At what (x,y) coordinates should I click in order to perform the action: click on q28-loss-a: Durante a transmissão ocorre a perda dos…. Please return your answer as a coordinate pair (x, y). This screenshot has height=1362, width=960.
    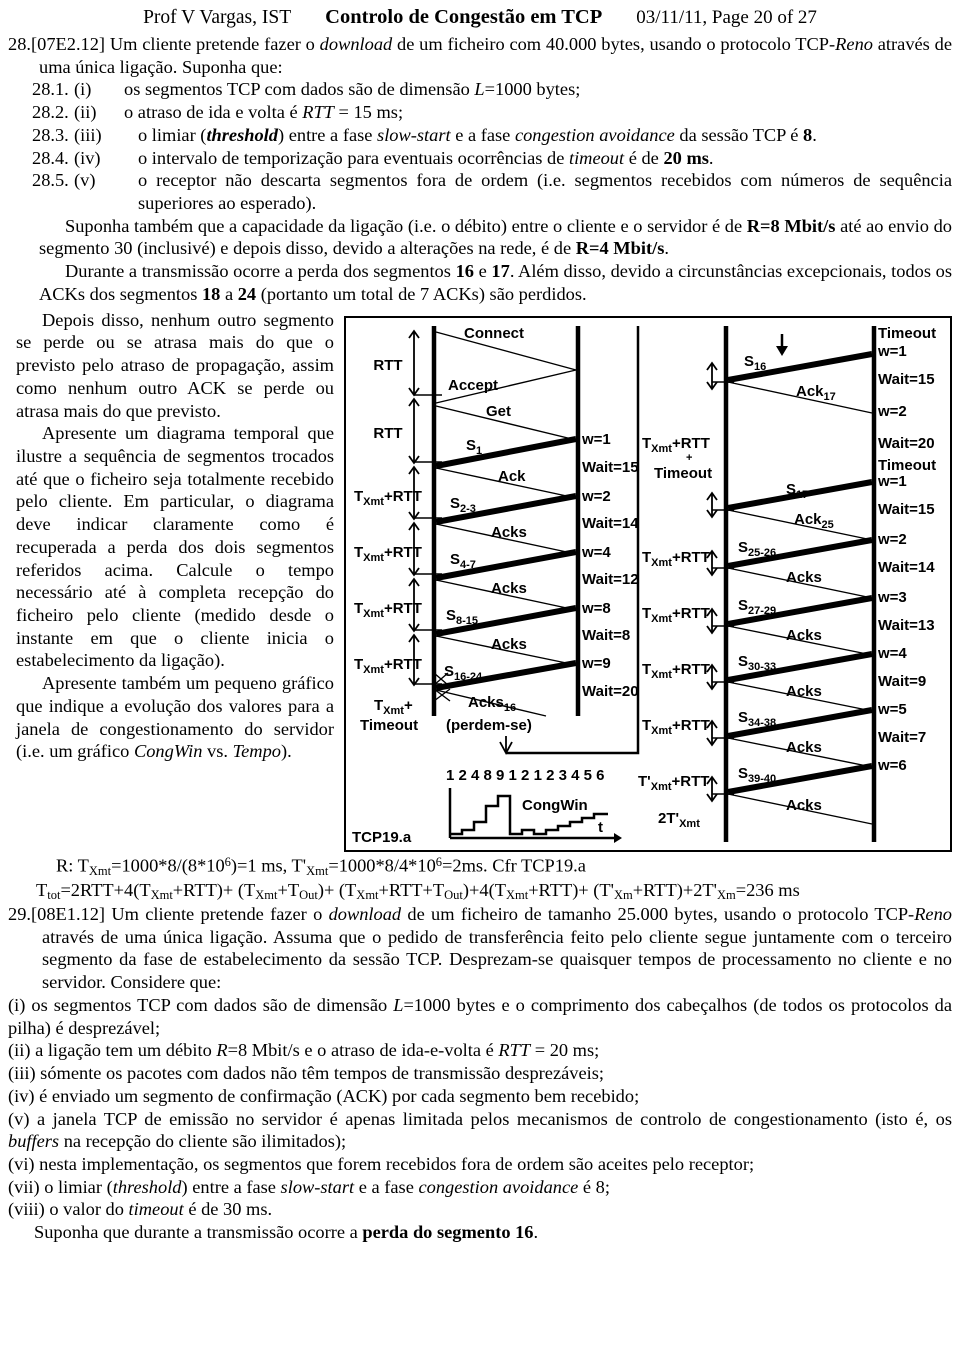
    Looking at the image, I should click on (260, 271).